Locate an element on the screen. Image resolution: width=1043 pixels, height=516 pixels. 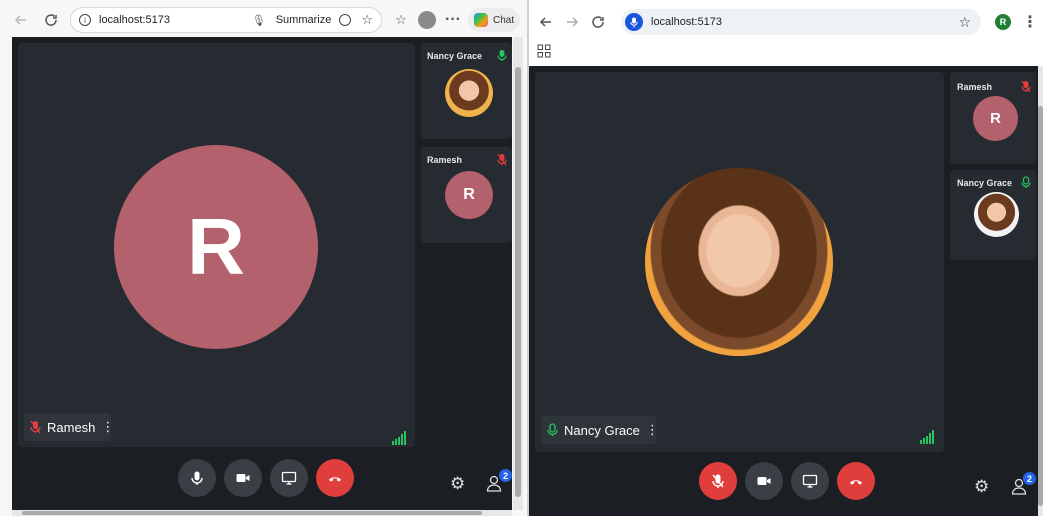
more-menu-icon: ⋮ is located at coordinates (1030, 22).